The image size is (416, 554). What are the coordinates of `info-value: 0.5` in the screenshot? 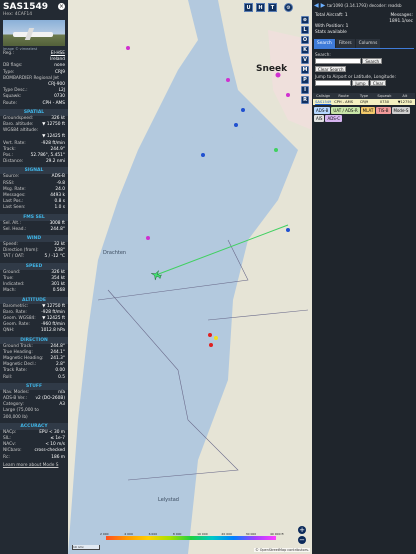 It's located at (61, 377).